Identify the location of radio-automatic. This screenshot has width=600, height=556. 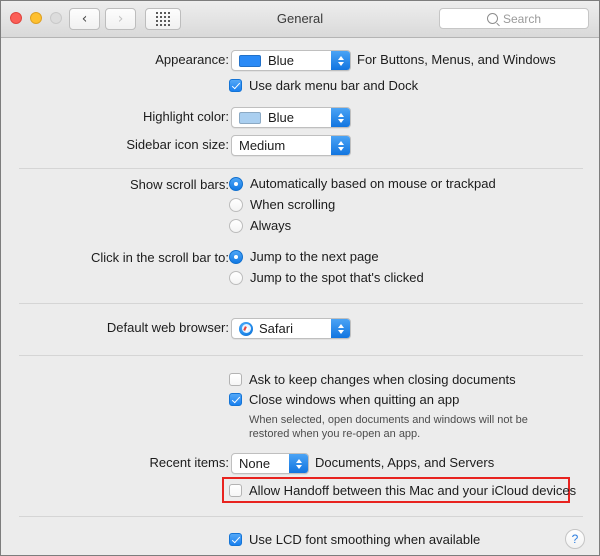
(236, 183).